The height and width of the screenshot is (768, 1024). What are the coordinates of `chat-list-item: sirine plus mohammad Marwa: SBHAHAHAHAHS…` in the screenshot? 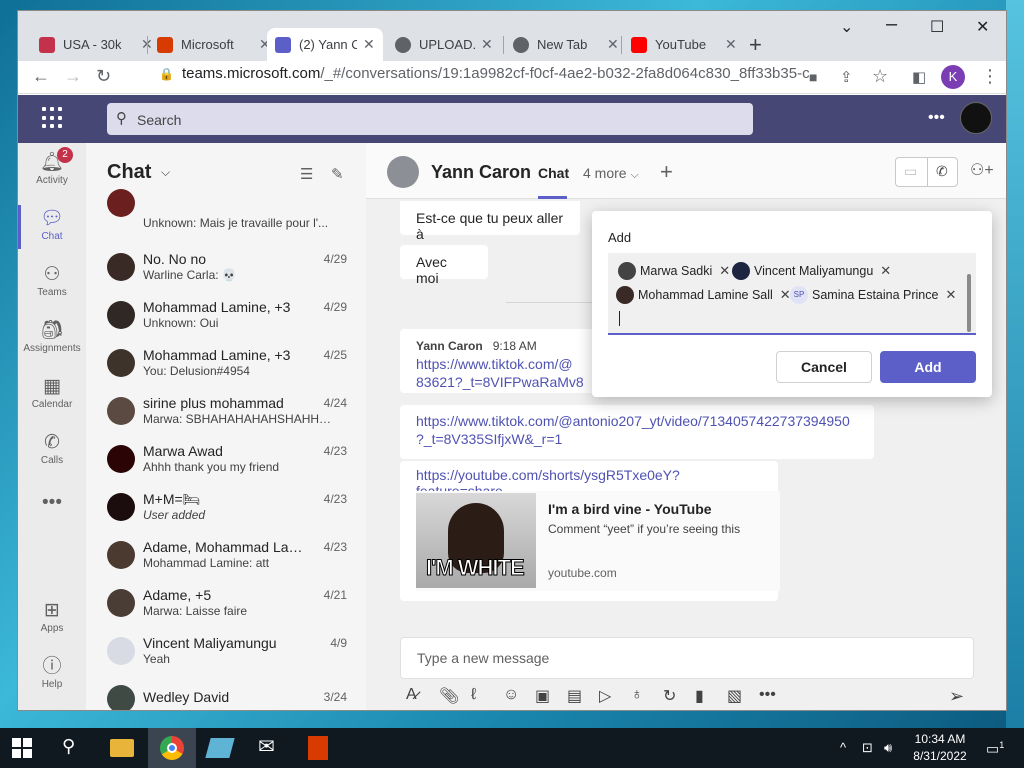 It's located at (226, 413).